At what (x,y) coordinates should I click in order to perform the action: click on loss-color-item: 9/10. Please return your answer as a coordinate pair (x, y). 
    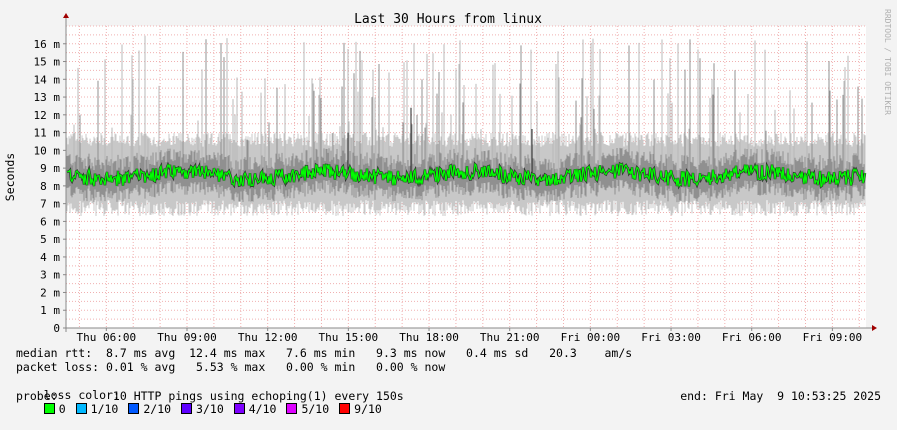
    Looking at the image, I should click on (360, 409).